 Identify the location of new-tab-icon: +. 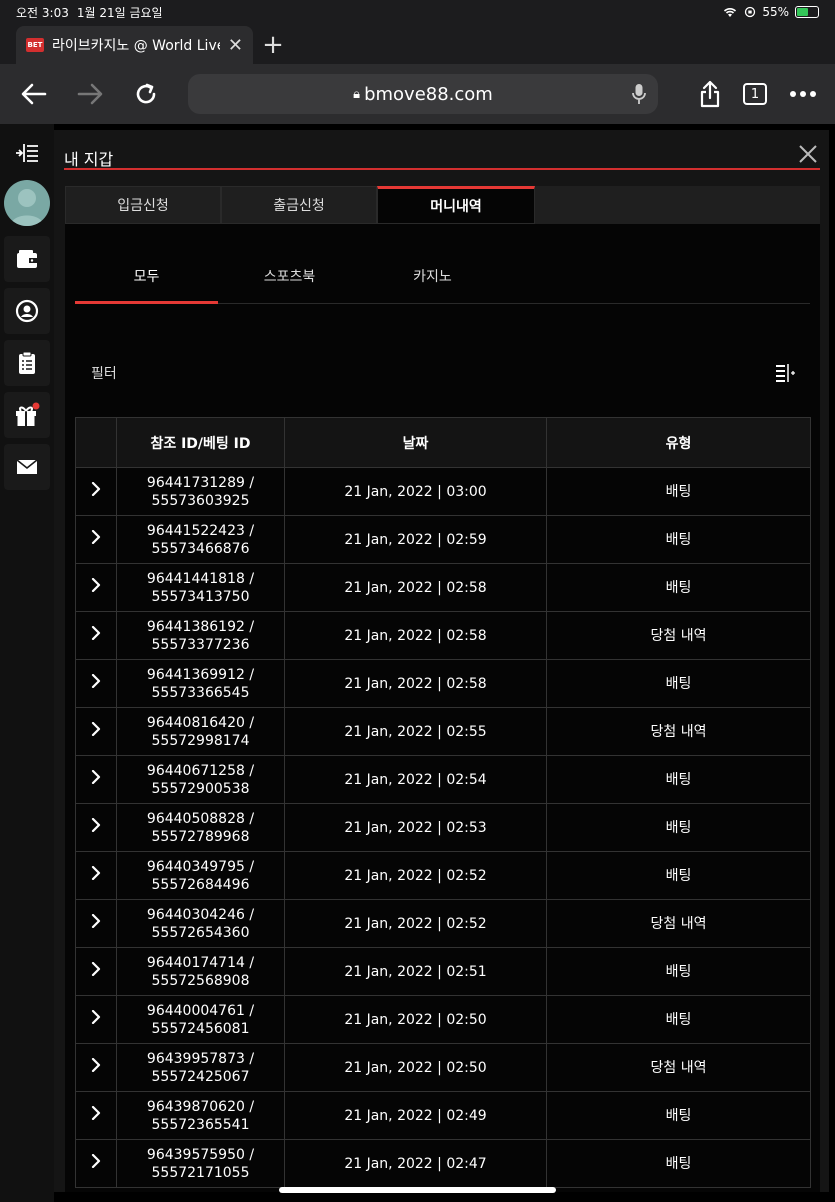
(273, 45).